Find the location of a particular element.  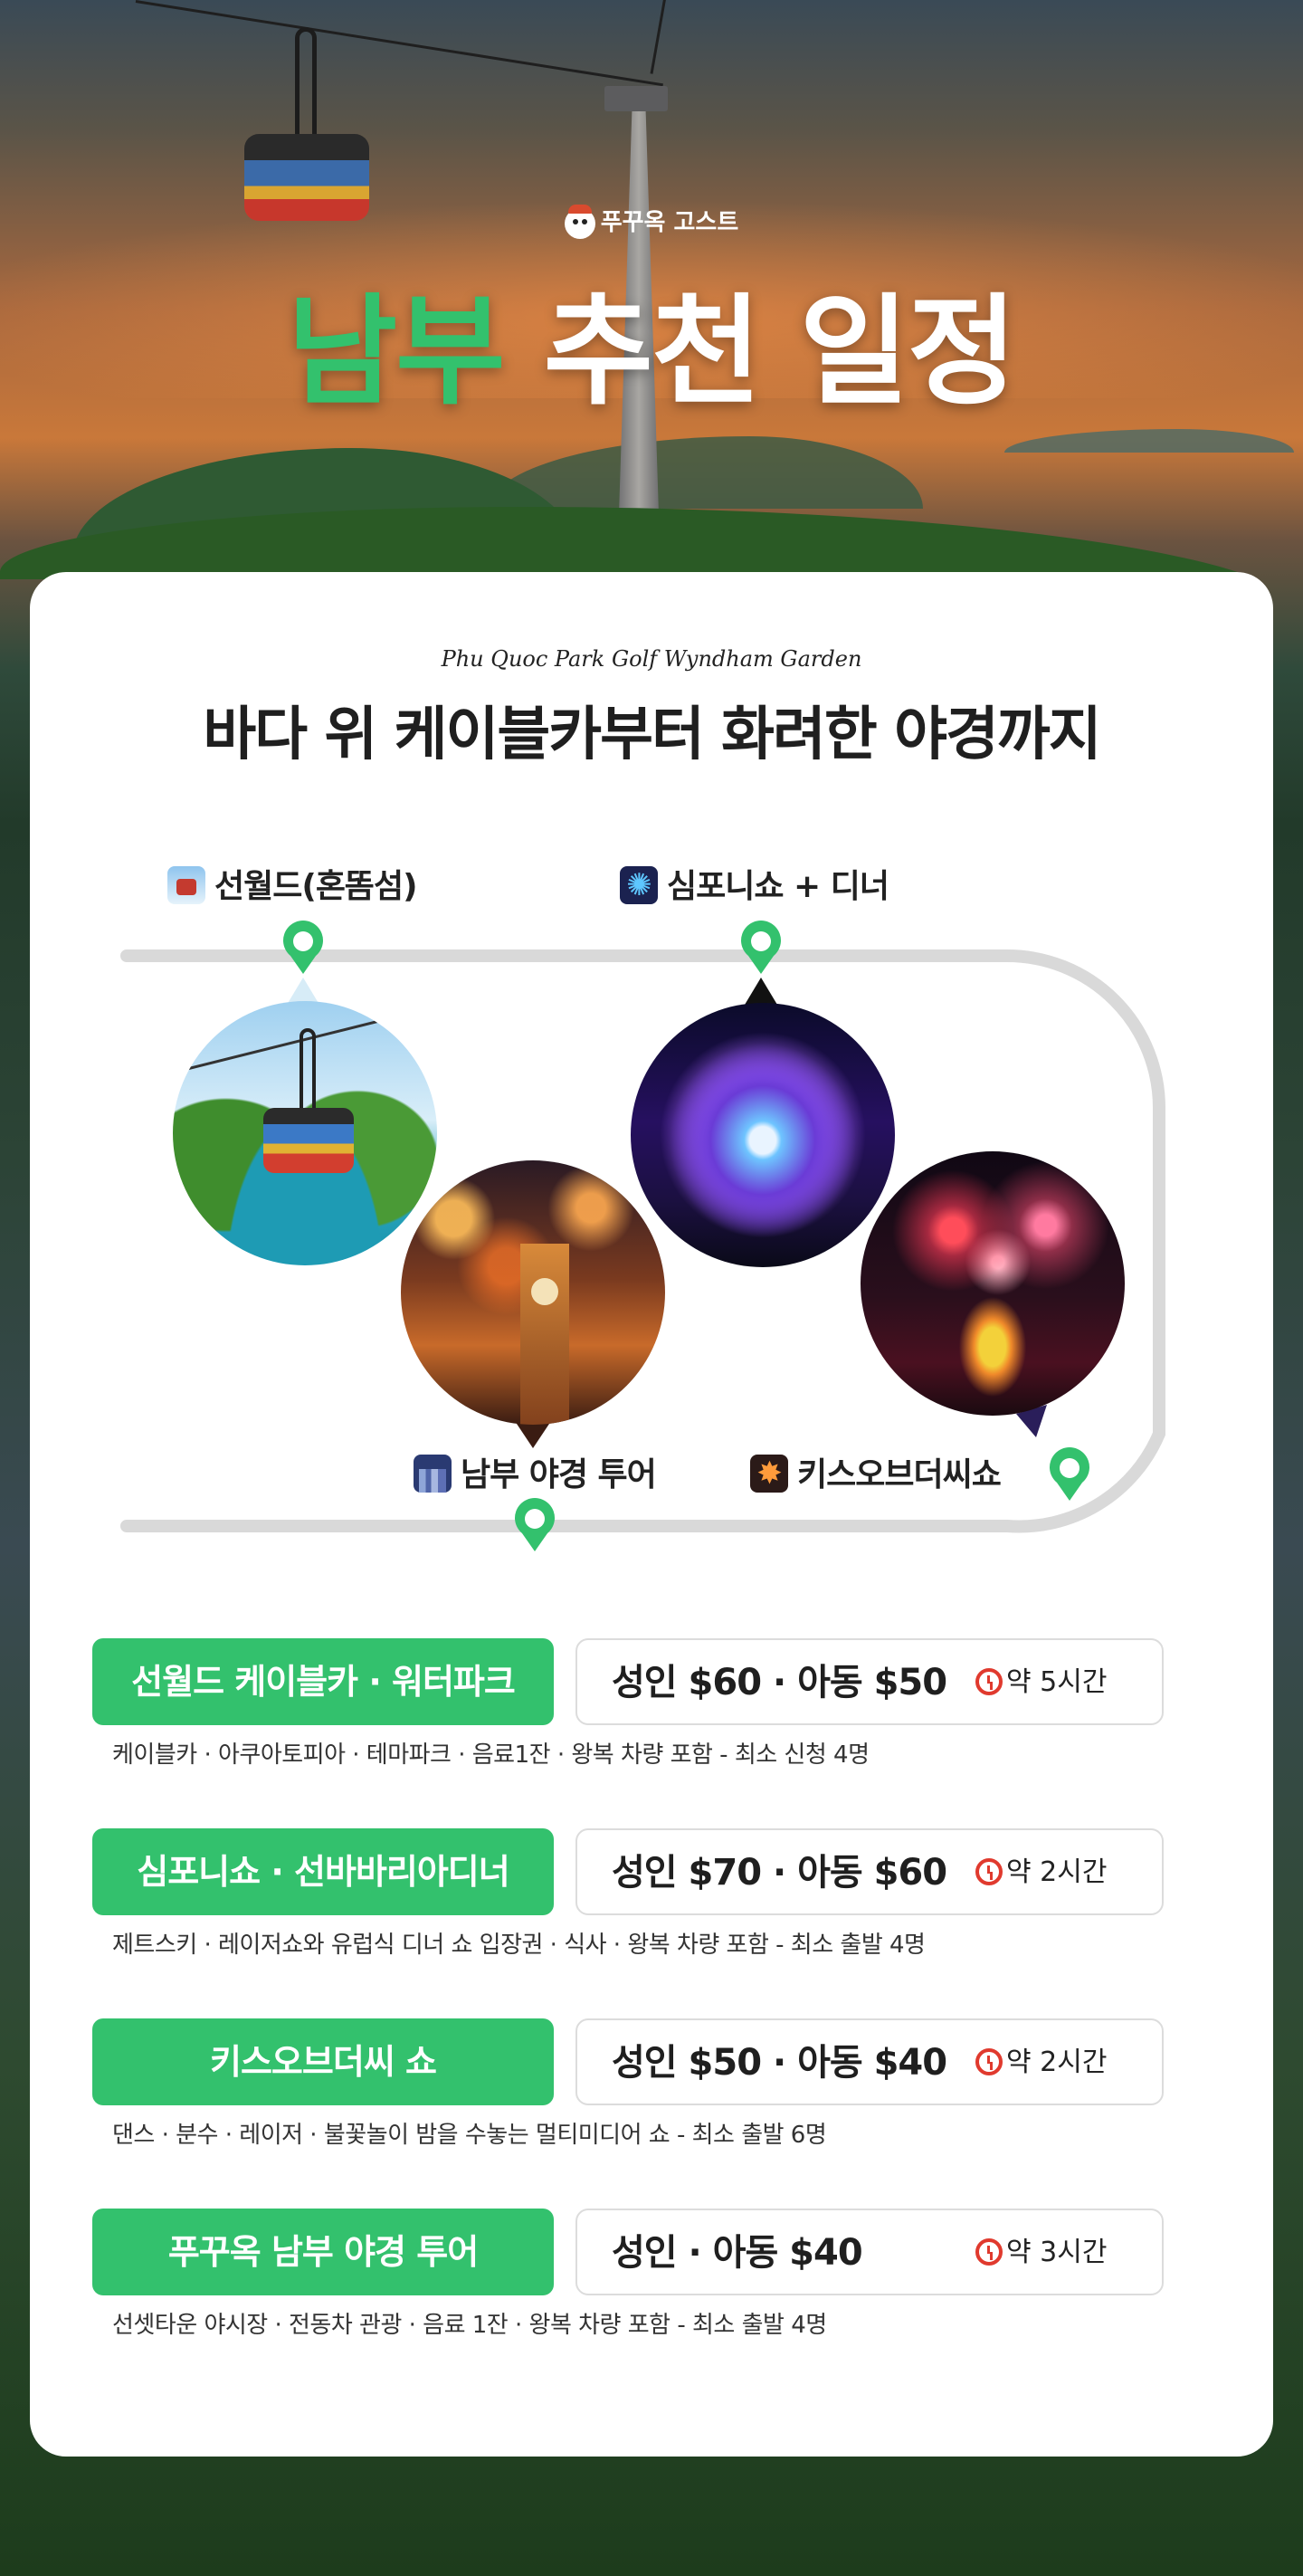

headline-highlight: 남부 is located at coordinates (396, 352).